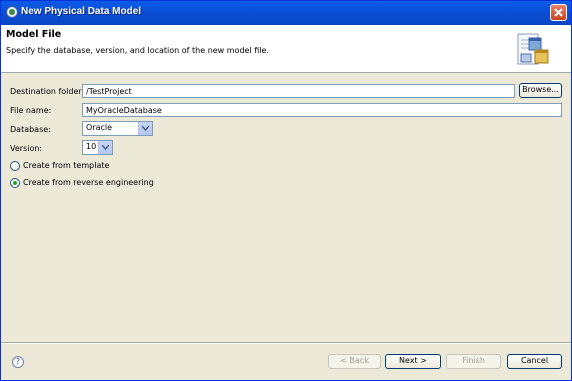 This screenshot has width=572, height=381. Describe the element at coordinates (99, 127) in the screenshot. I see `database-selected-value: Oracle` at that location.